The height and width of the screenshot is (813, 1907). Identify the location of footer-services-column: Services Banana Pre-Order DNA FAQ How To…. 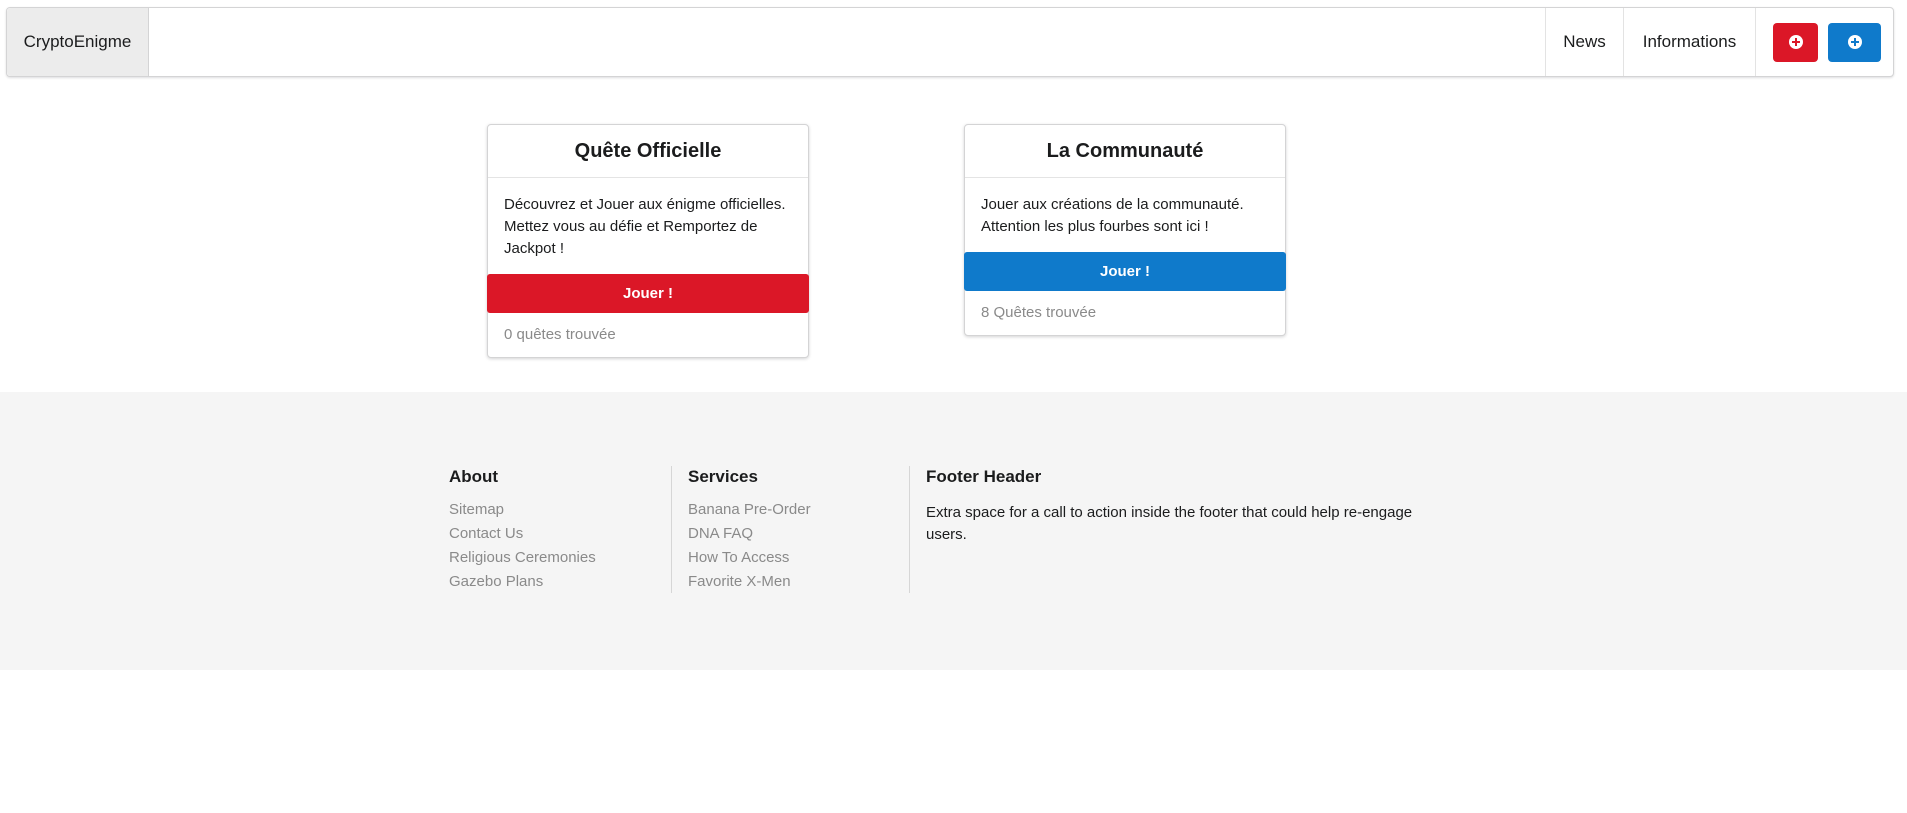
(799, 529).